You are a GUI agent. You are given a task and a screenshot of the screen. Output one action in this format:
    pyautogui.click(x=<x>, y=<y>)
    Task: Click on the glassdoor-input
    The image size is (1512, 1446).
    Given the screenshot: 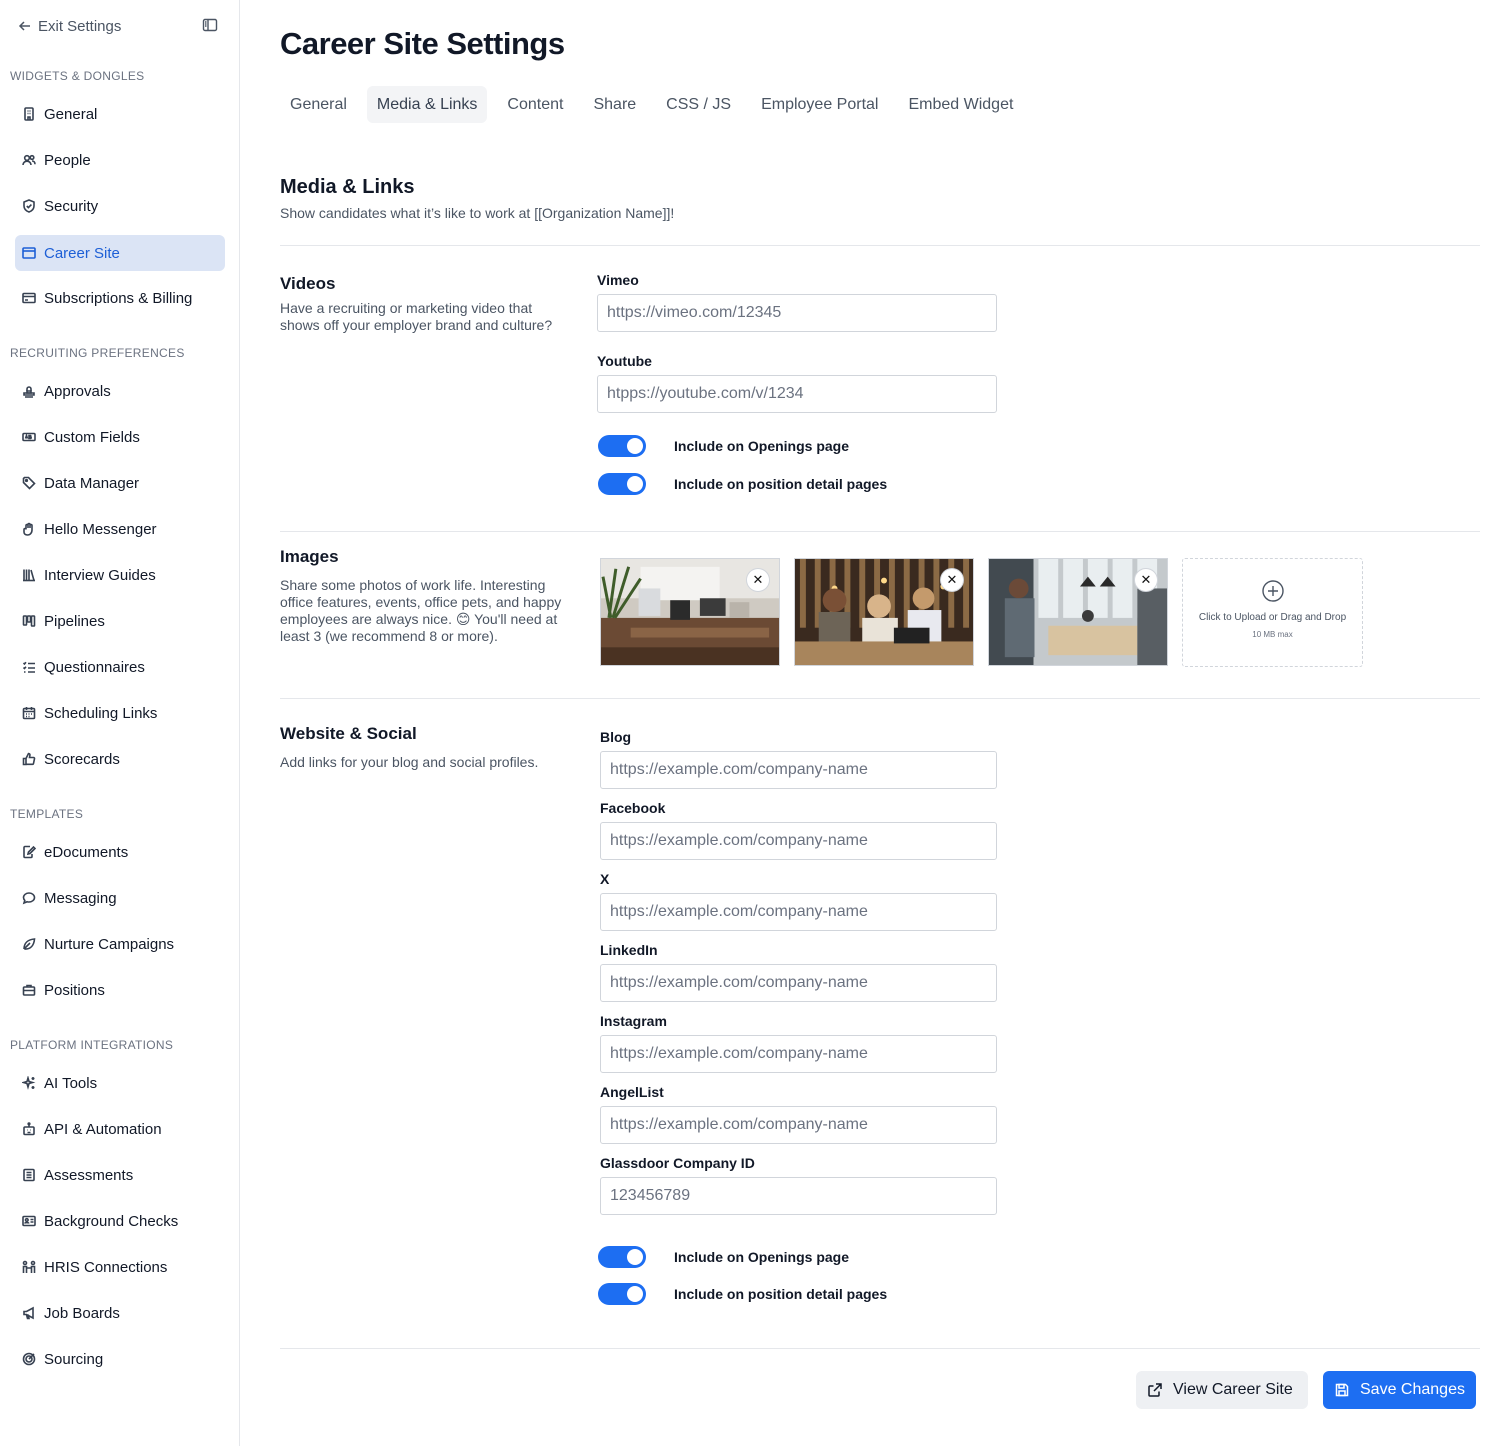 What is the action you would take?
    pyautogui.click(x=798, y=1196)
    